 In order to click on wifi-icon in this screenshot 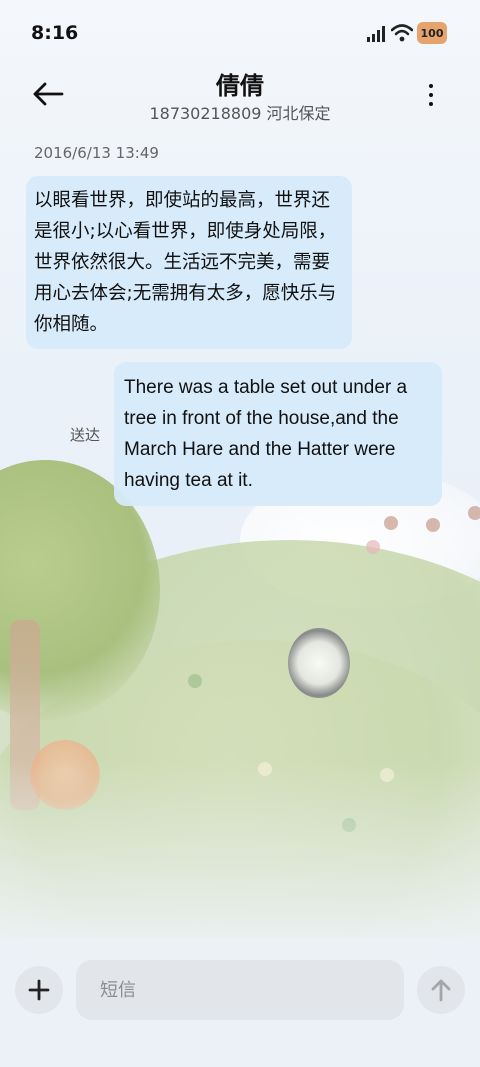, I will do `click(402, 35)`.